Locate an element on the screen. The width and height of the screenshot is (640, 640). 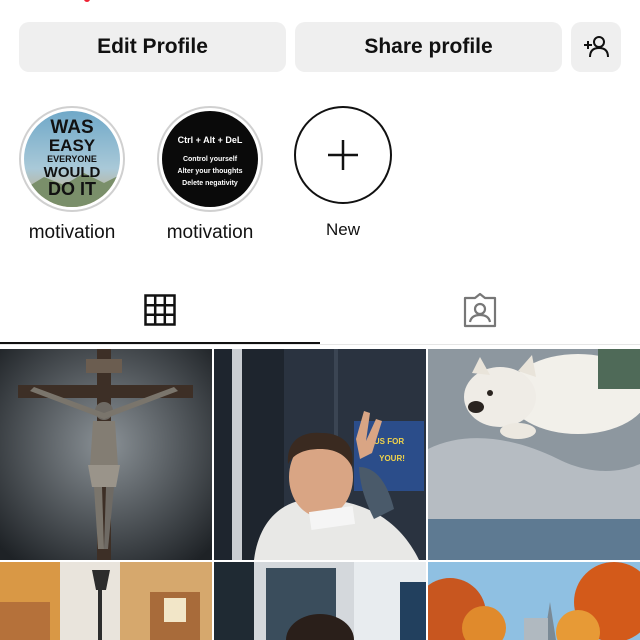
sign-text-line: US FOR is located at coordinates (389, 441).